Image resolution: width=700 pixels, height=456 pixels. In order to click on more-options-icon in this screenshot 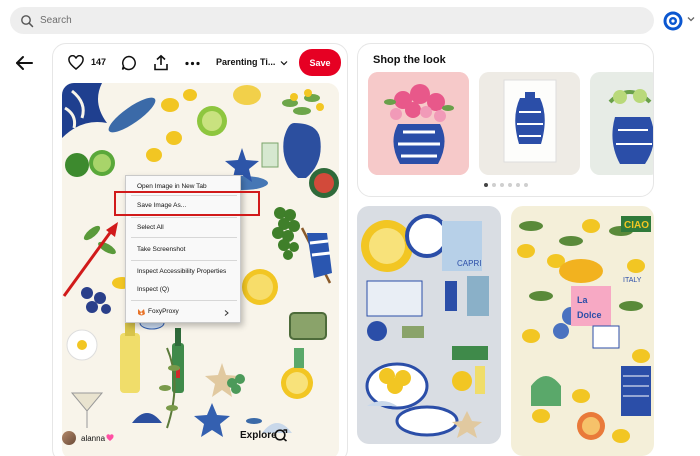, I will do `click(192, 63)`.